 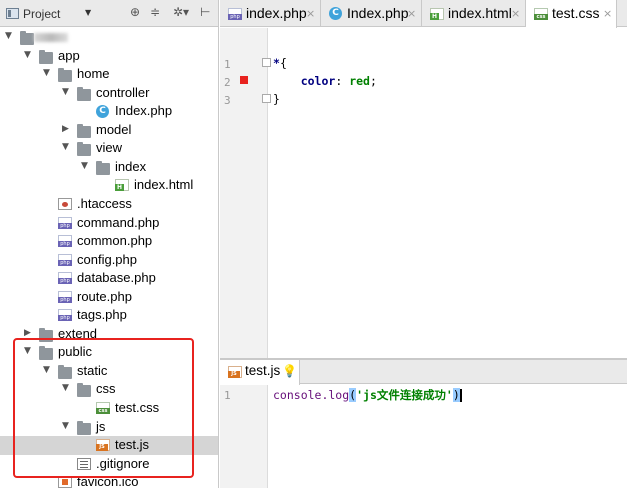 What do you see at coordinates (102, 112) in the screenshot?
I see `class-file-icon: C` at bounding box center [102, 112].